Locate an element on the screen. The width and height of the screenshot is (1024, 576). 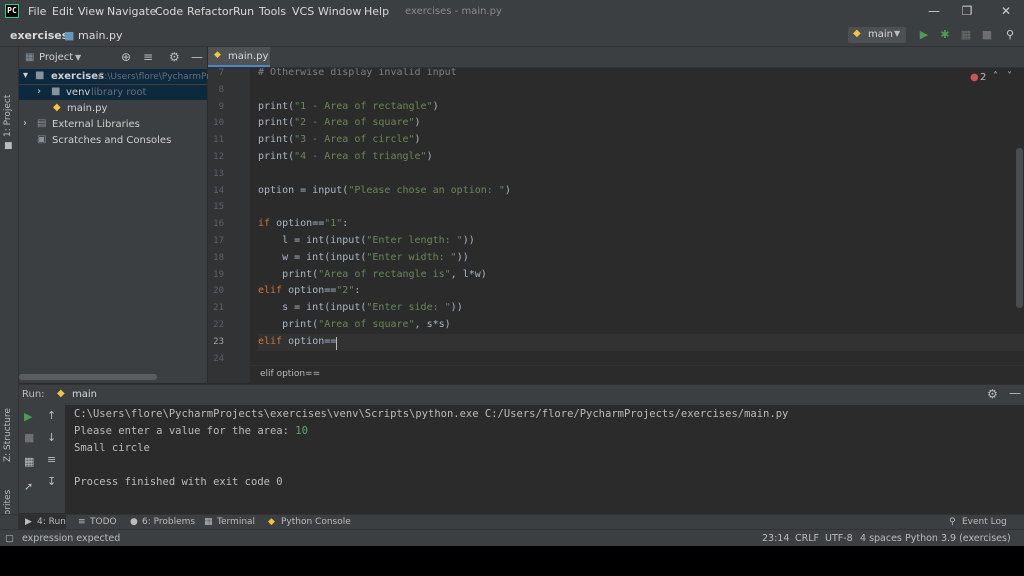
menu-navigate: Navigate is located at coordinates (131, 11).